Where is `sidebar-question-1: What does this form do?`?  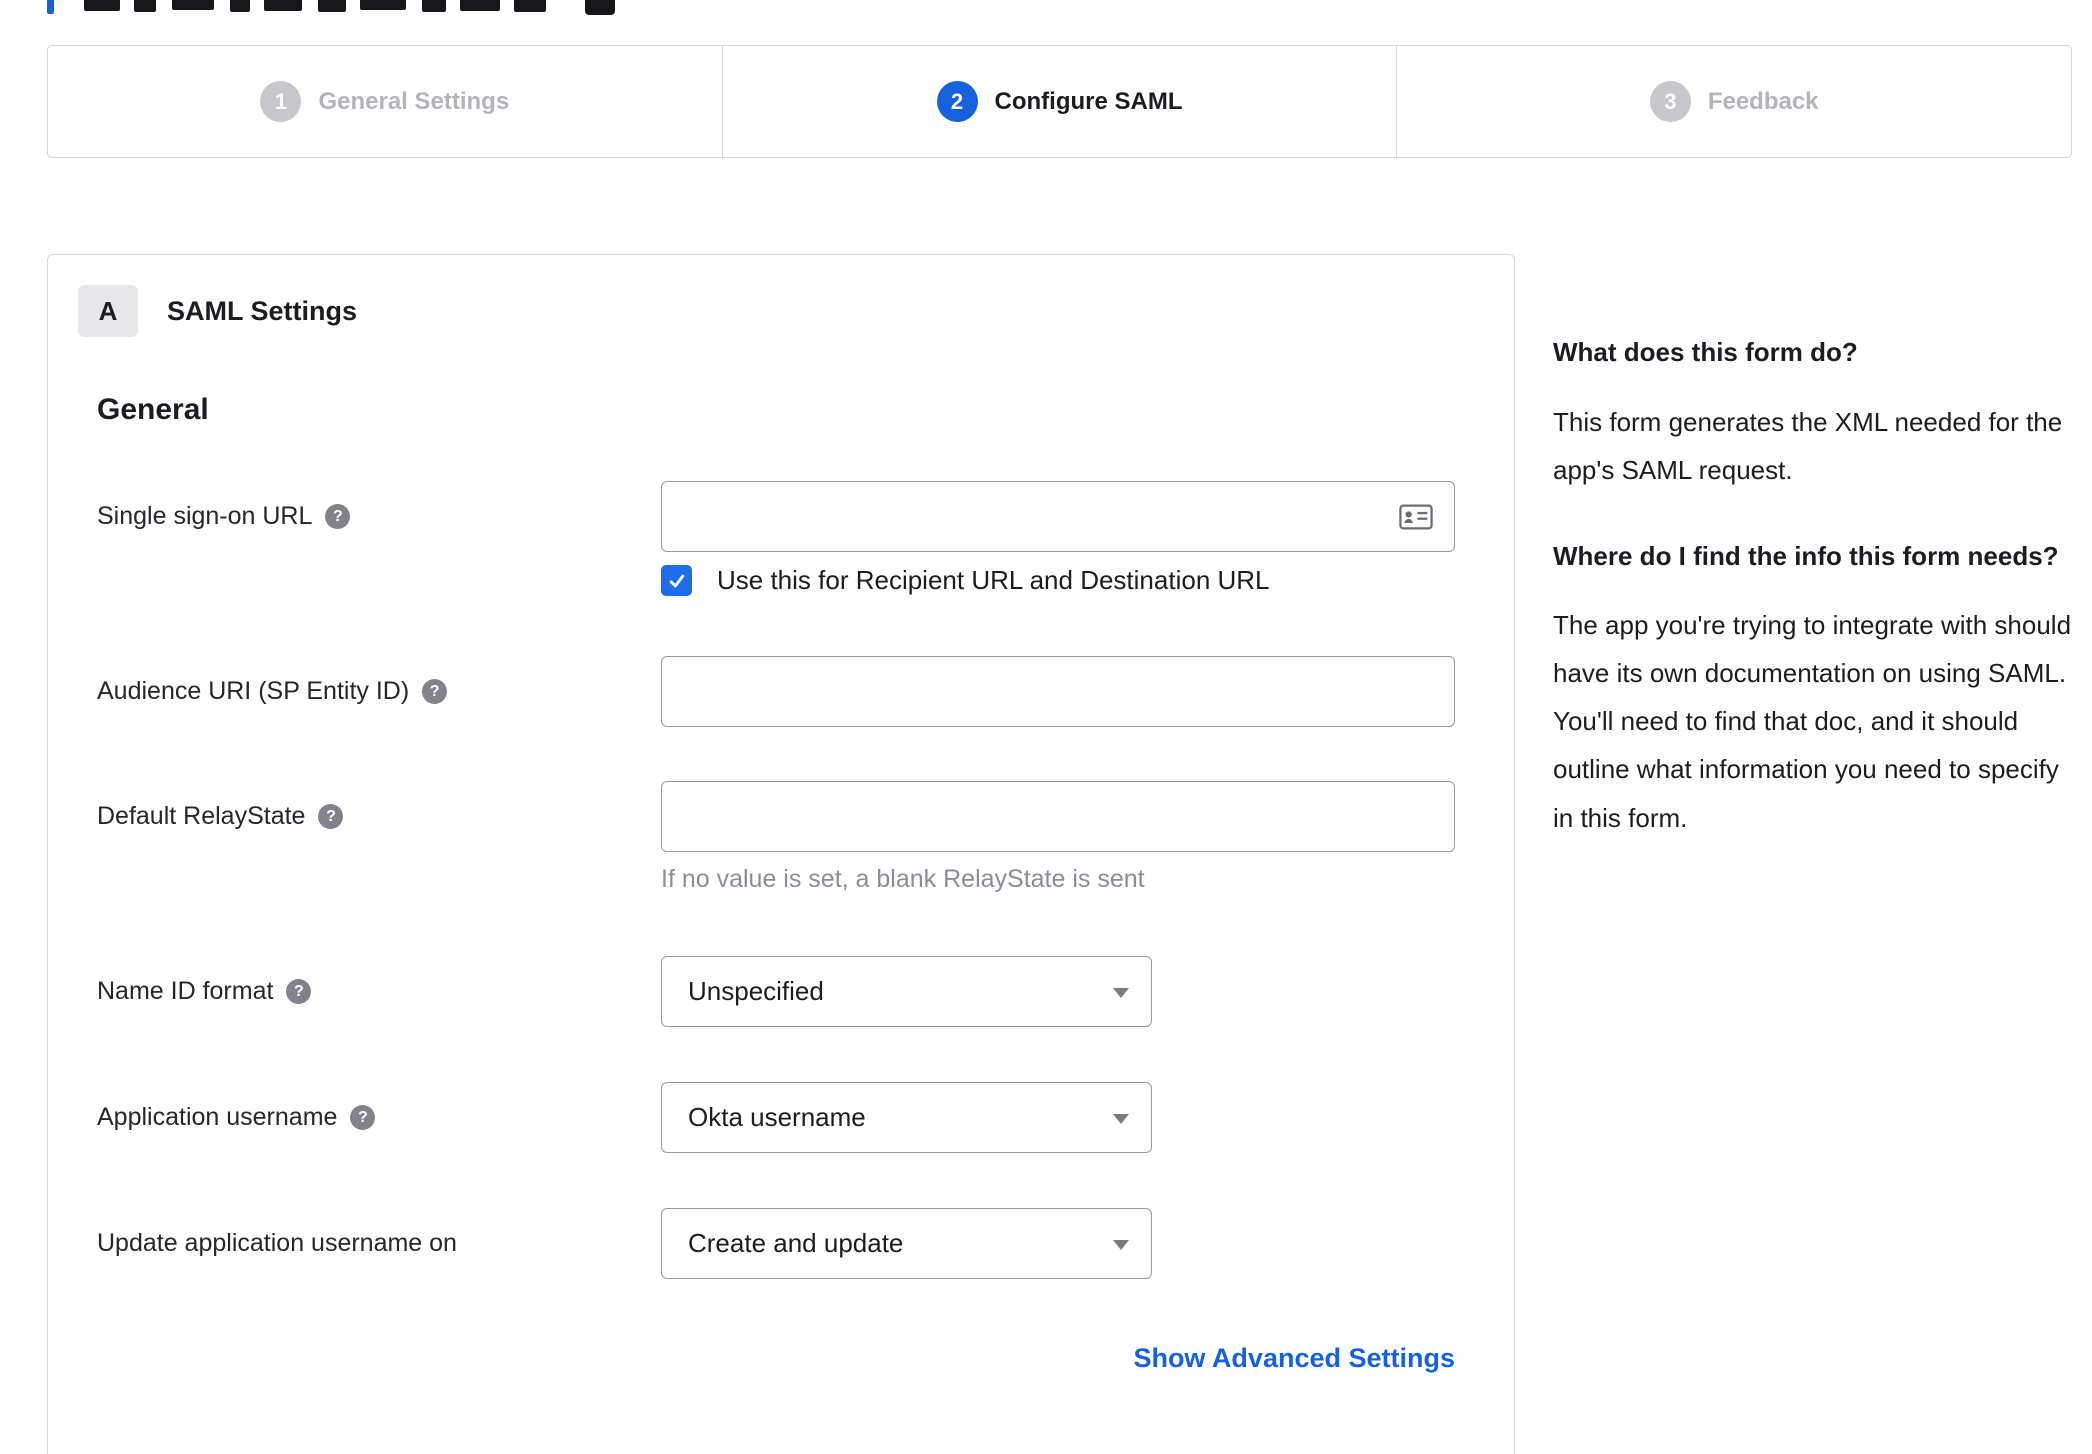
sidebar-question-1: What does this form do? is located at coordinates (1705, 352).